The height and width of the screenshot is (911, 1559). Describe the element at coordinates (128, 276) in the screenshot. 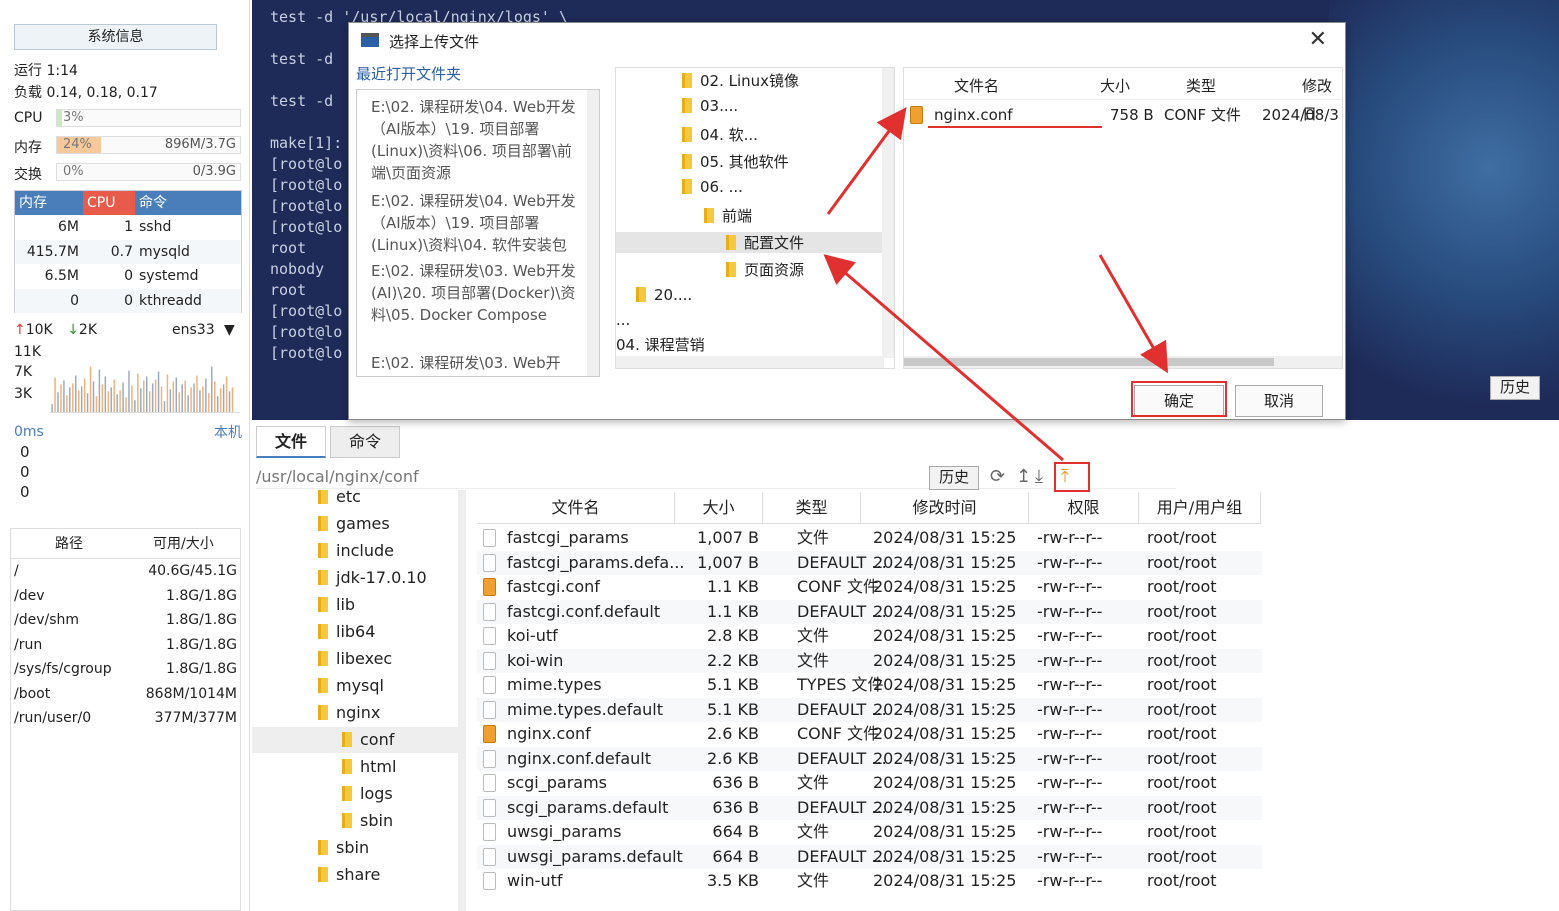

I see `process-row: 6.5M 0 systemd` at that location.